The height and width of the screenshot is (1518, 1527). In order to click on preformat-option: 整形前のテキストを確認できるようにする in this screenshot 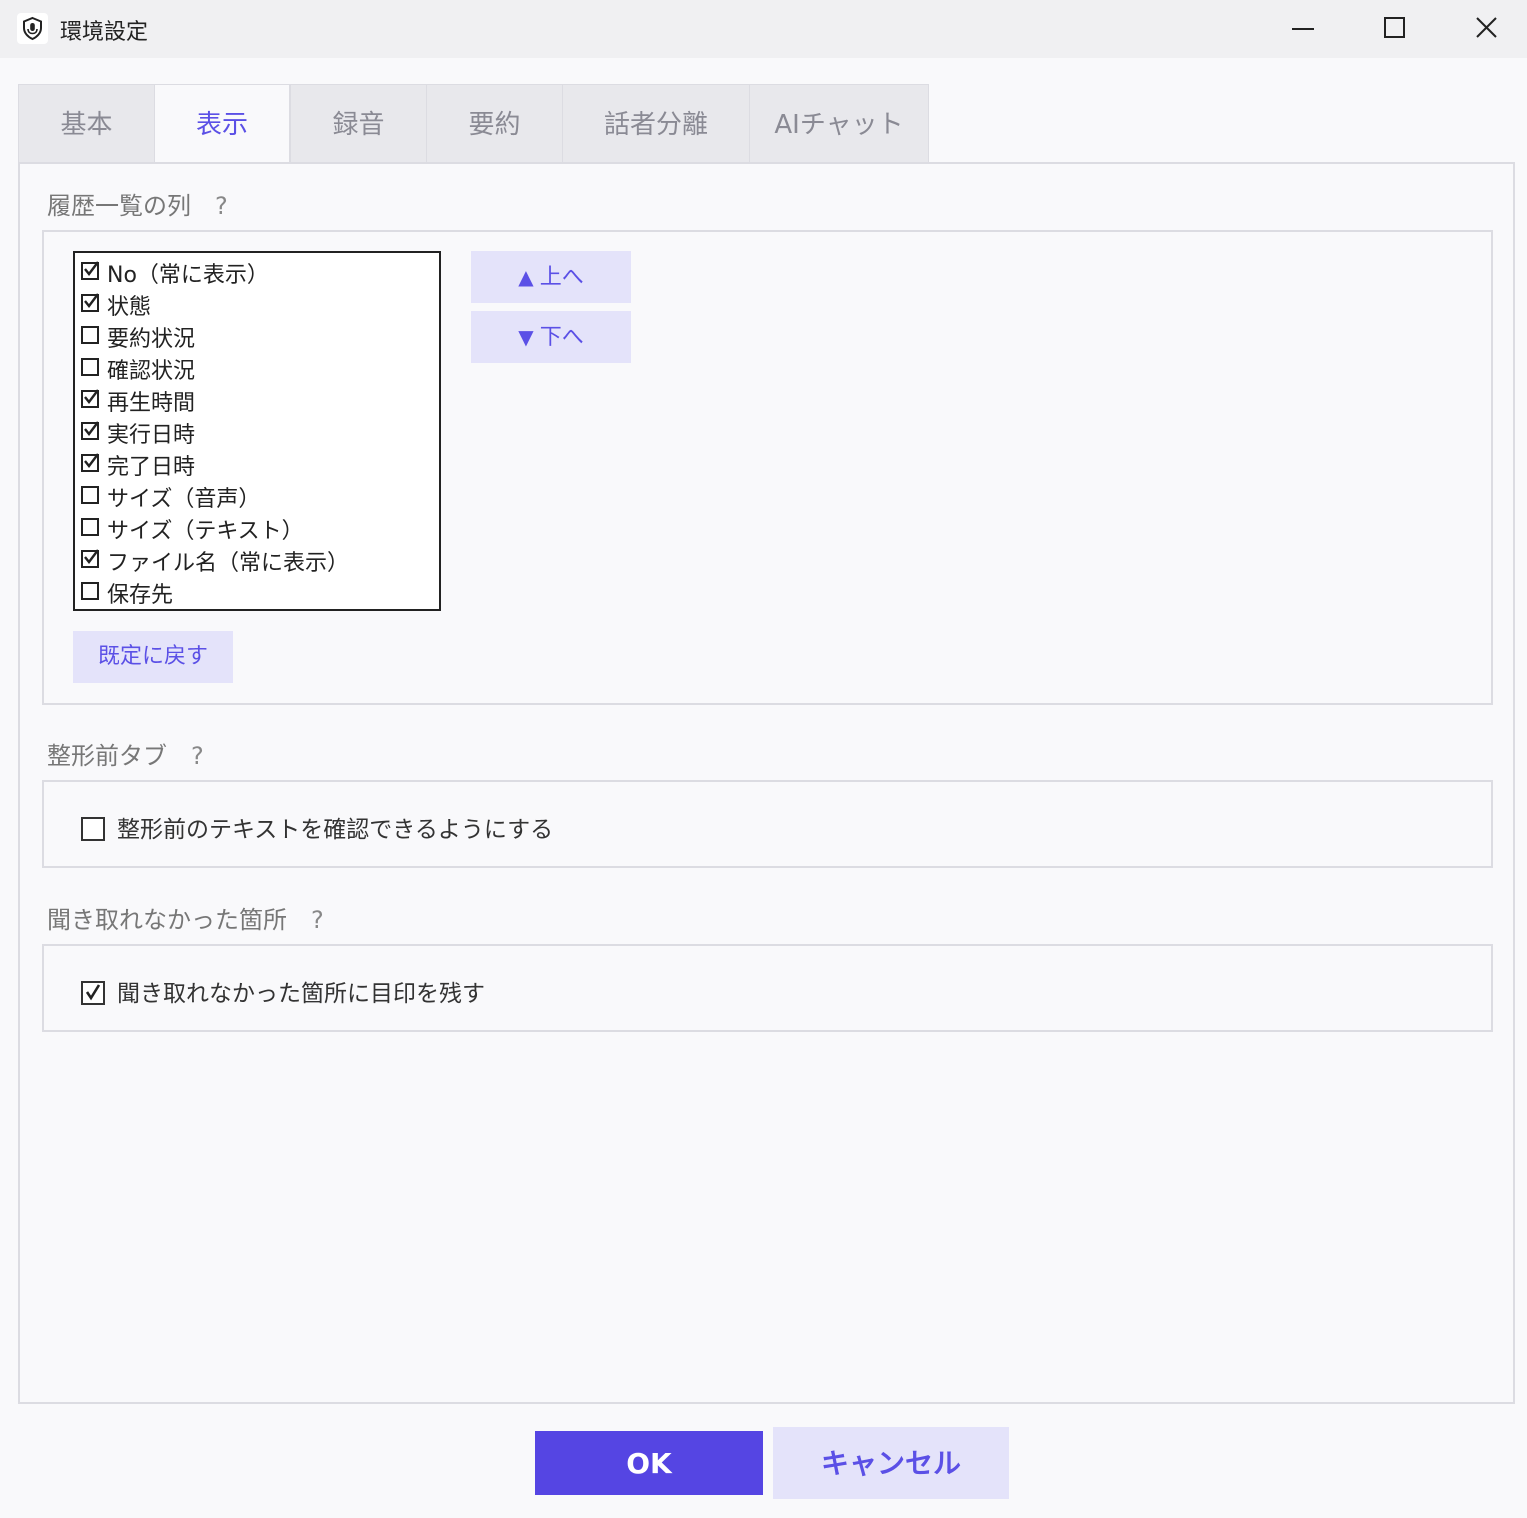, I will do `click(317, 827)`.